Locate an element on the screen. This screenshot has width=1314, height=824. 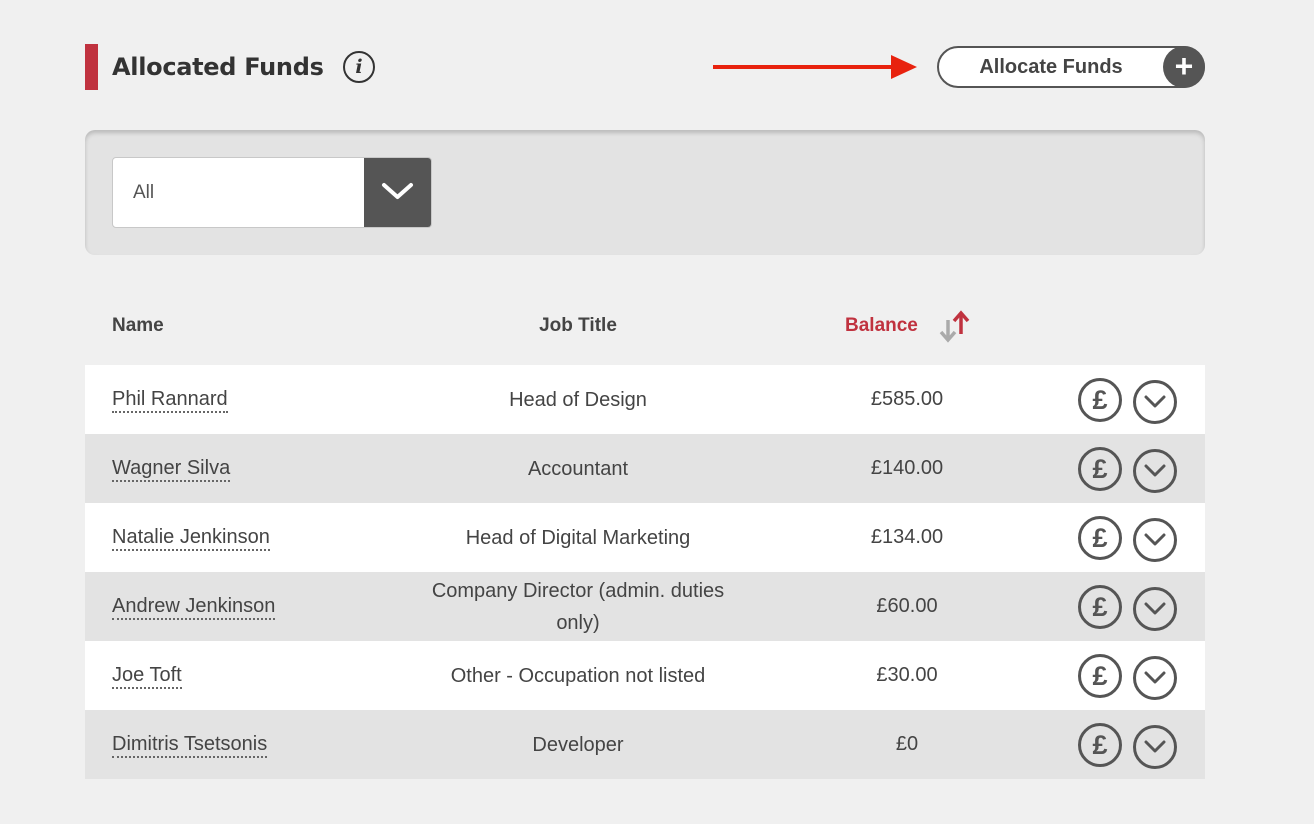
title-accent-bar is located at coordinates (91, 67).